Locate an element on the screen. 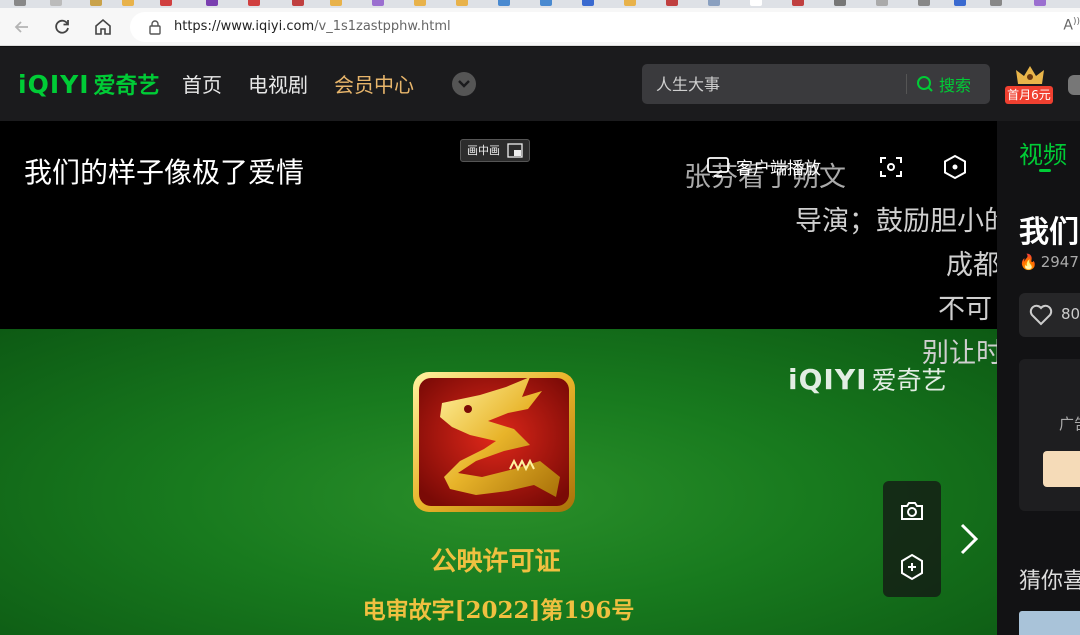 The height and width of the screenshot is (635, 1080). picture-in-picture-button: 画中画 is located at coordinates (495, 150).